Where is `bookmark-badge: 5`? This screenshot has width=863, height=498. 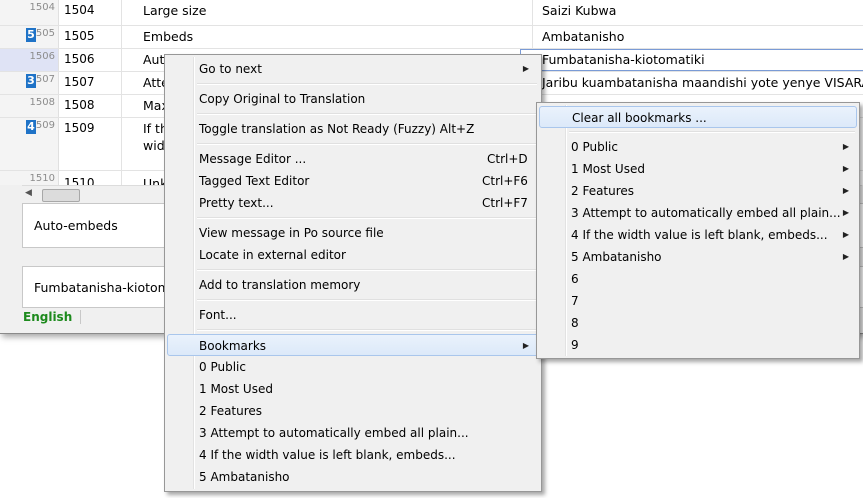 bookmark-badge: 5 is located at coordinates (31, 35).